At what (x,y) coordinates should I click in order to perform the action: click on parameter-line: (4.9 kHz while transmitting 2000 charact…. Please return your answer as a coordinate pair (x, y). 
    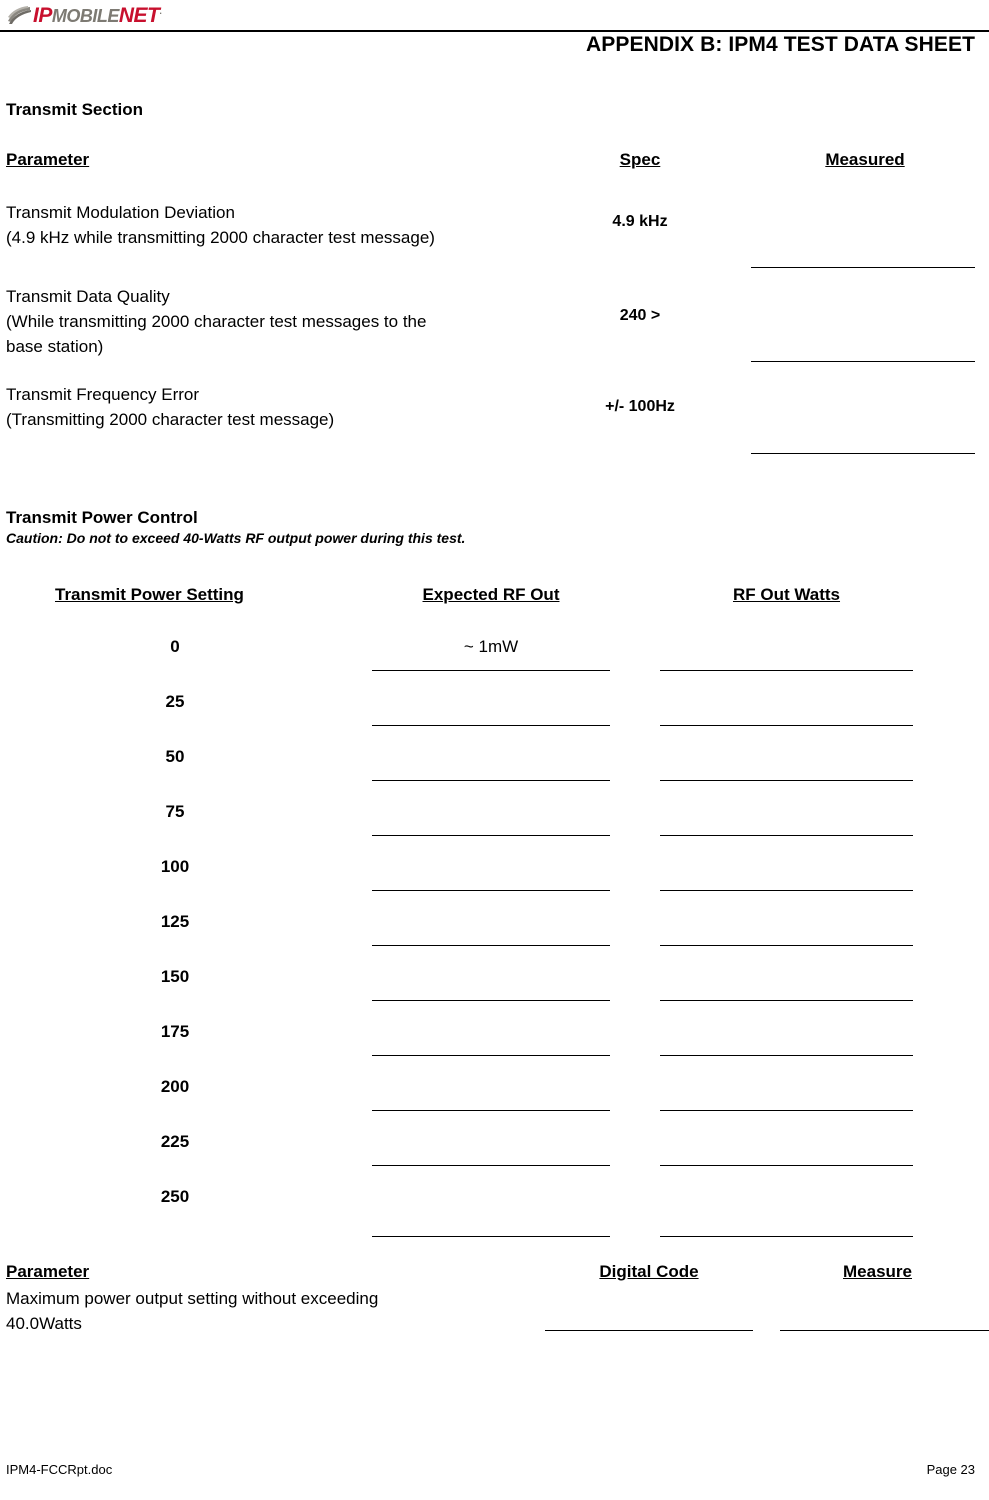
    Looking at the image, I should click on (220, 237).